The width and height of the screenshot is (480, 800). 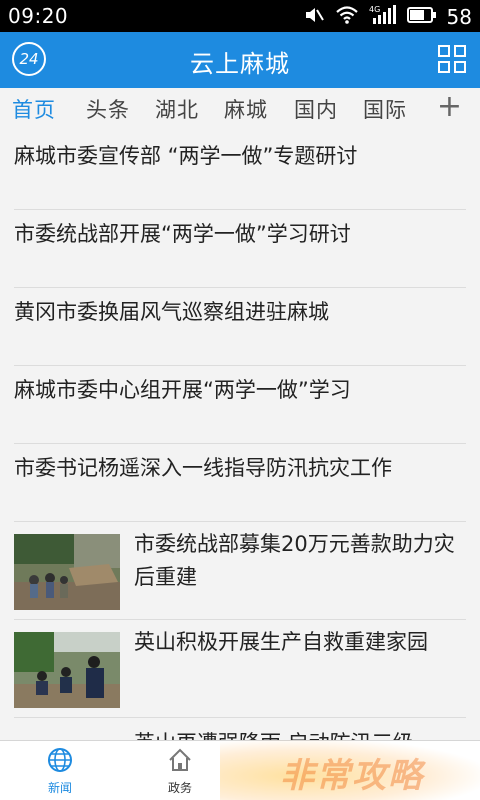 I want to click on channel-tabs: 首页 头条 湖北 麻城 国内 国际 +, so click(x=240, y=110).